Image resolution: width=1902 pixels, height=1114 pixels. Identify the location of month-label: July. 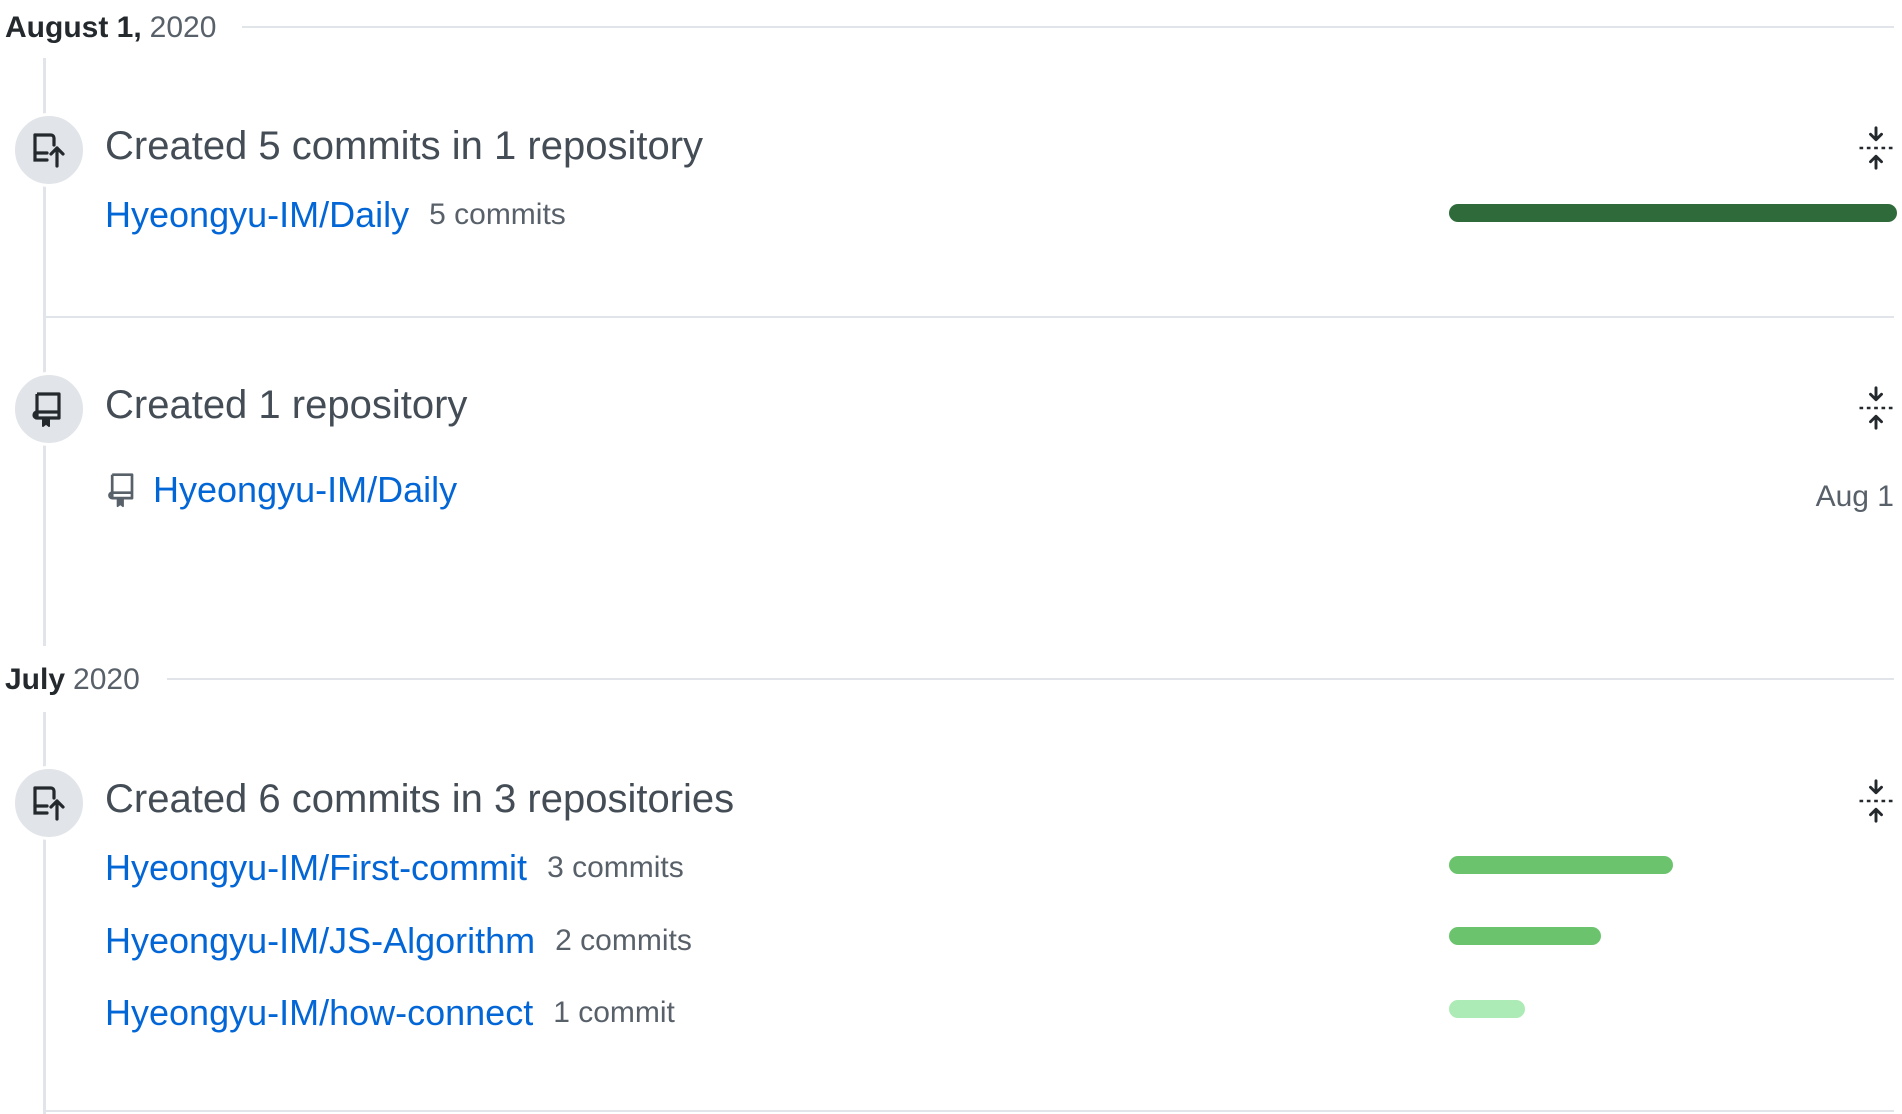
(35, 679).